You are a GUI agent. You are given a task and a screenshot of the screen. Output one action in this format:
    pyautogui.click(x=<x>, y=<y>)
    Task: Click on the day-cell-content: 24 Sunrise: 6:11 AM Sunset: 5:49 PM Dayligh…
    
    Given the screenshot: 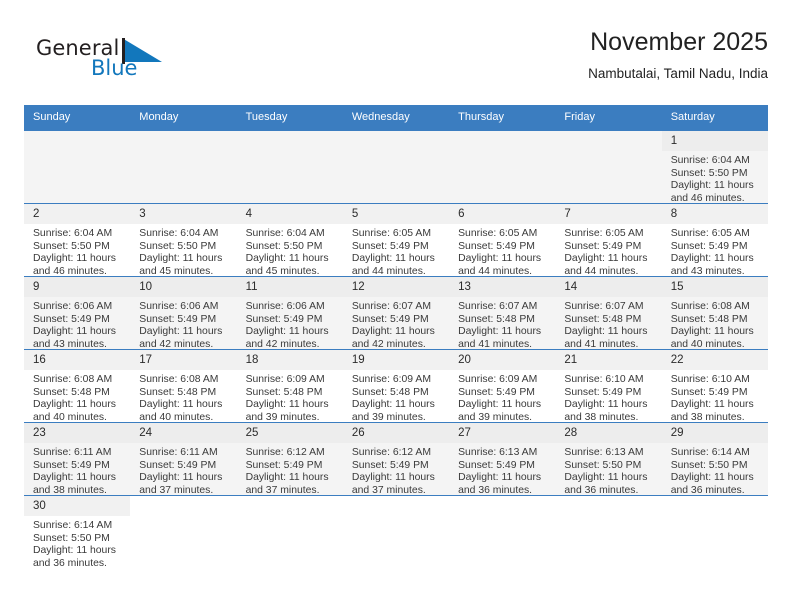 What is the action you would take?
    pyautogui.click(x=183, y=459)
    